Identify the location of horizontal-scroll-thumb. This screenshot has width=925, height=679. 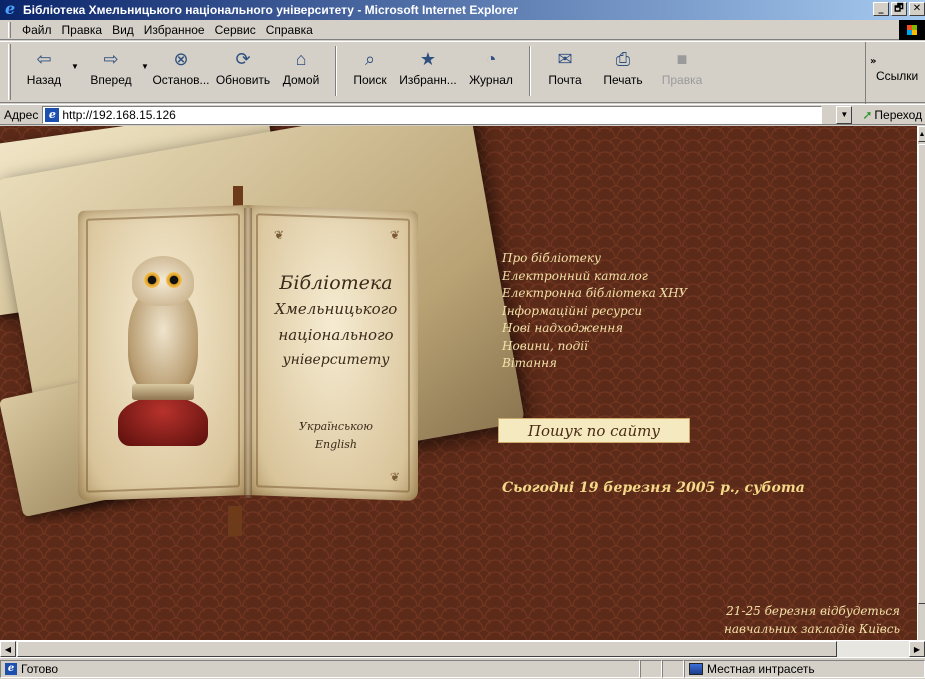
(427, 649).